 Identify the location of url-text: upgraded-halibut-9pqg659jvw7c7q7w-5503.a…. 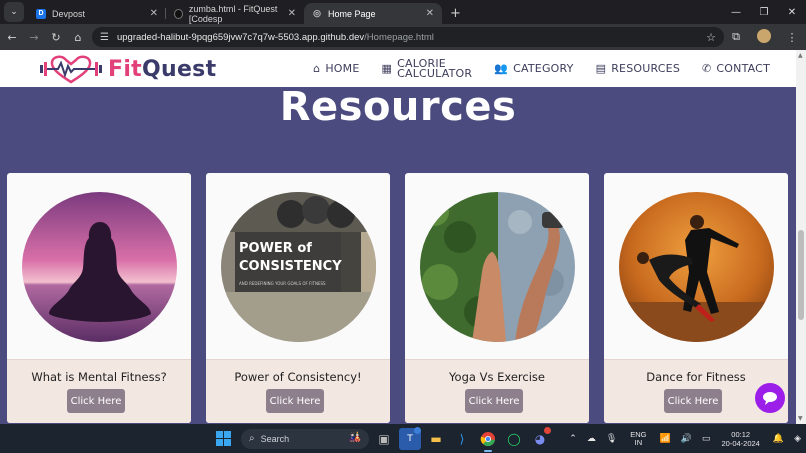
(275, 37).